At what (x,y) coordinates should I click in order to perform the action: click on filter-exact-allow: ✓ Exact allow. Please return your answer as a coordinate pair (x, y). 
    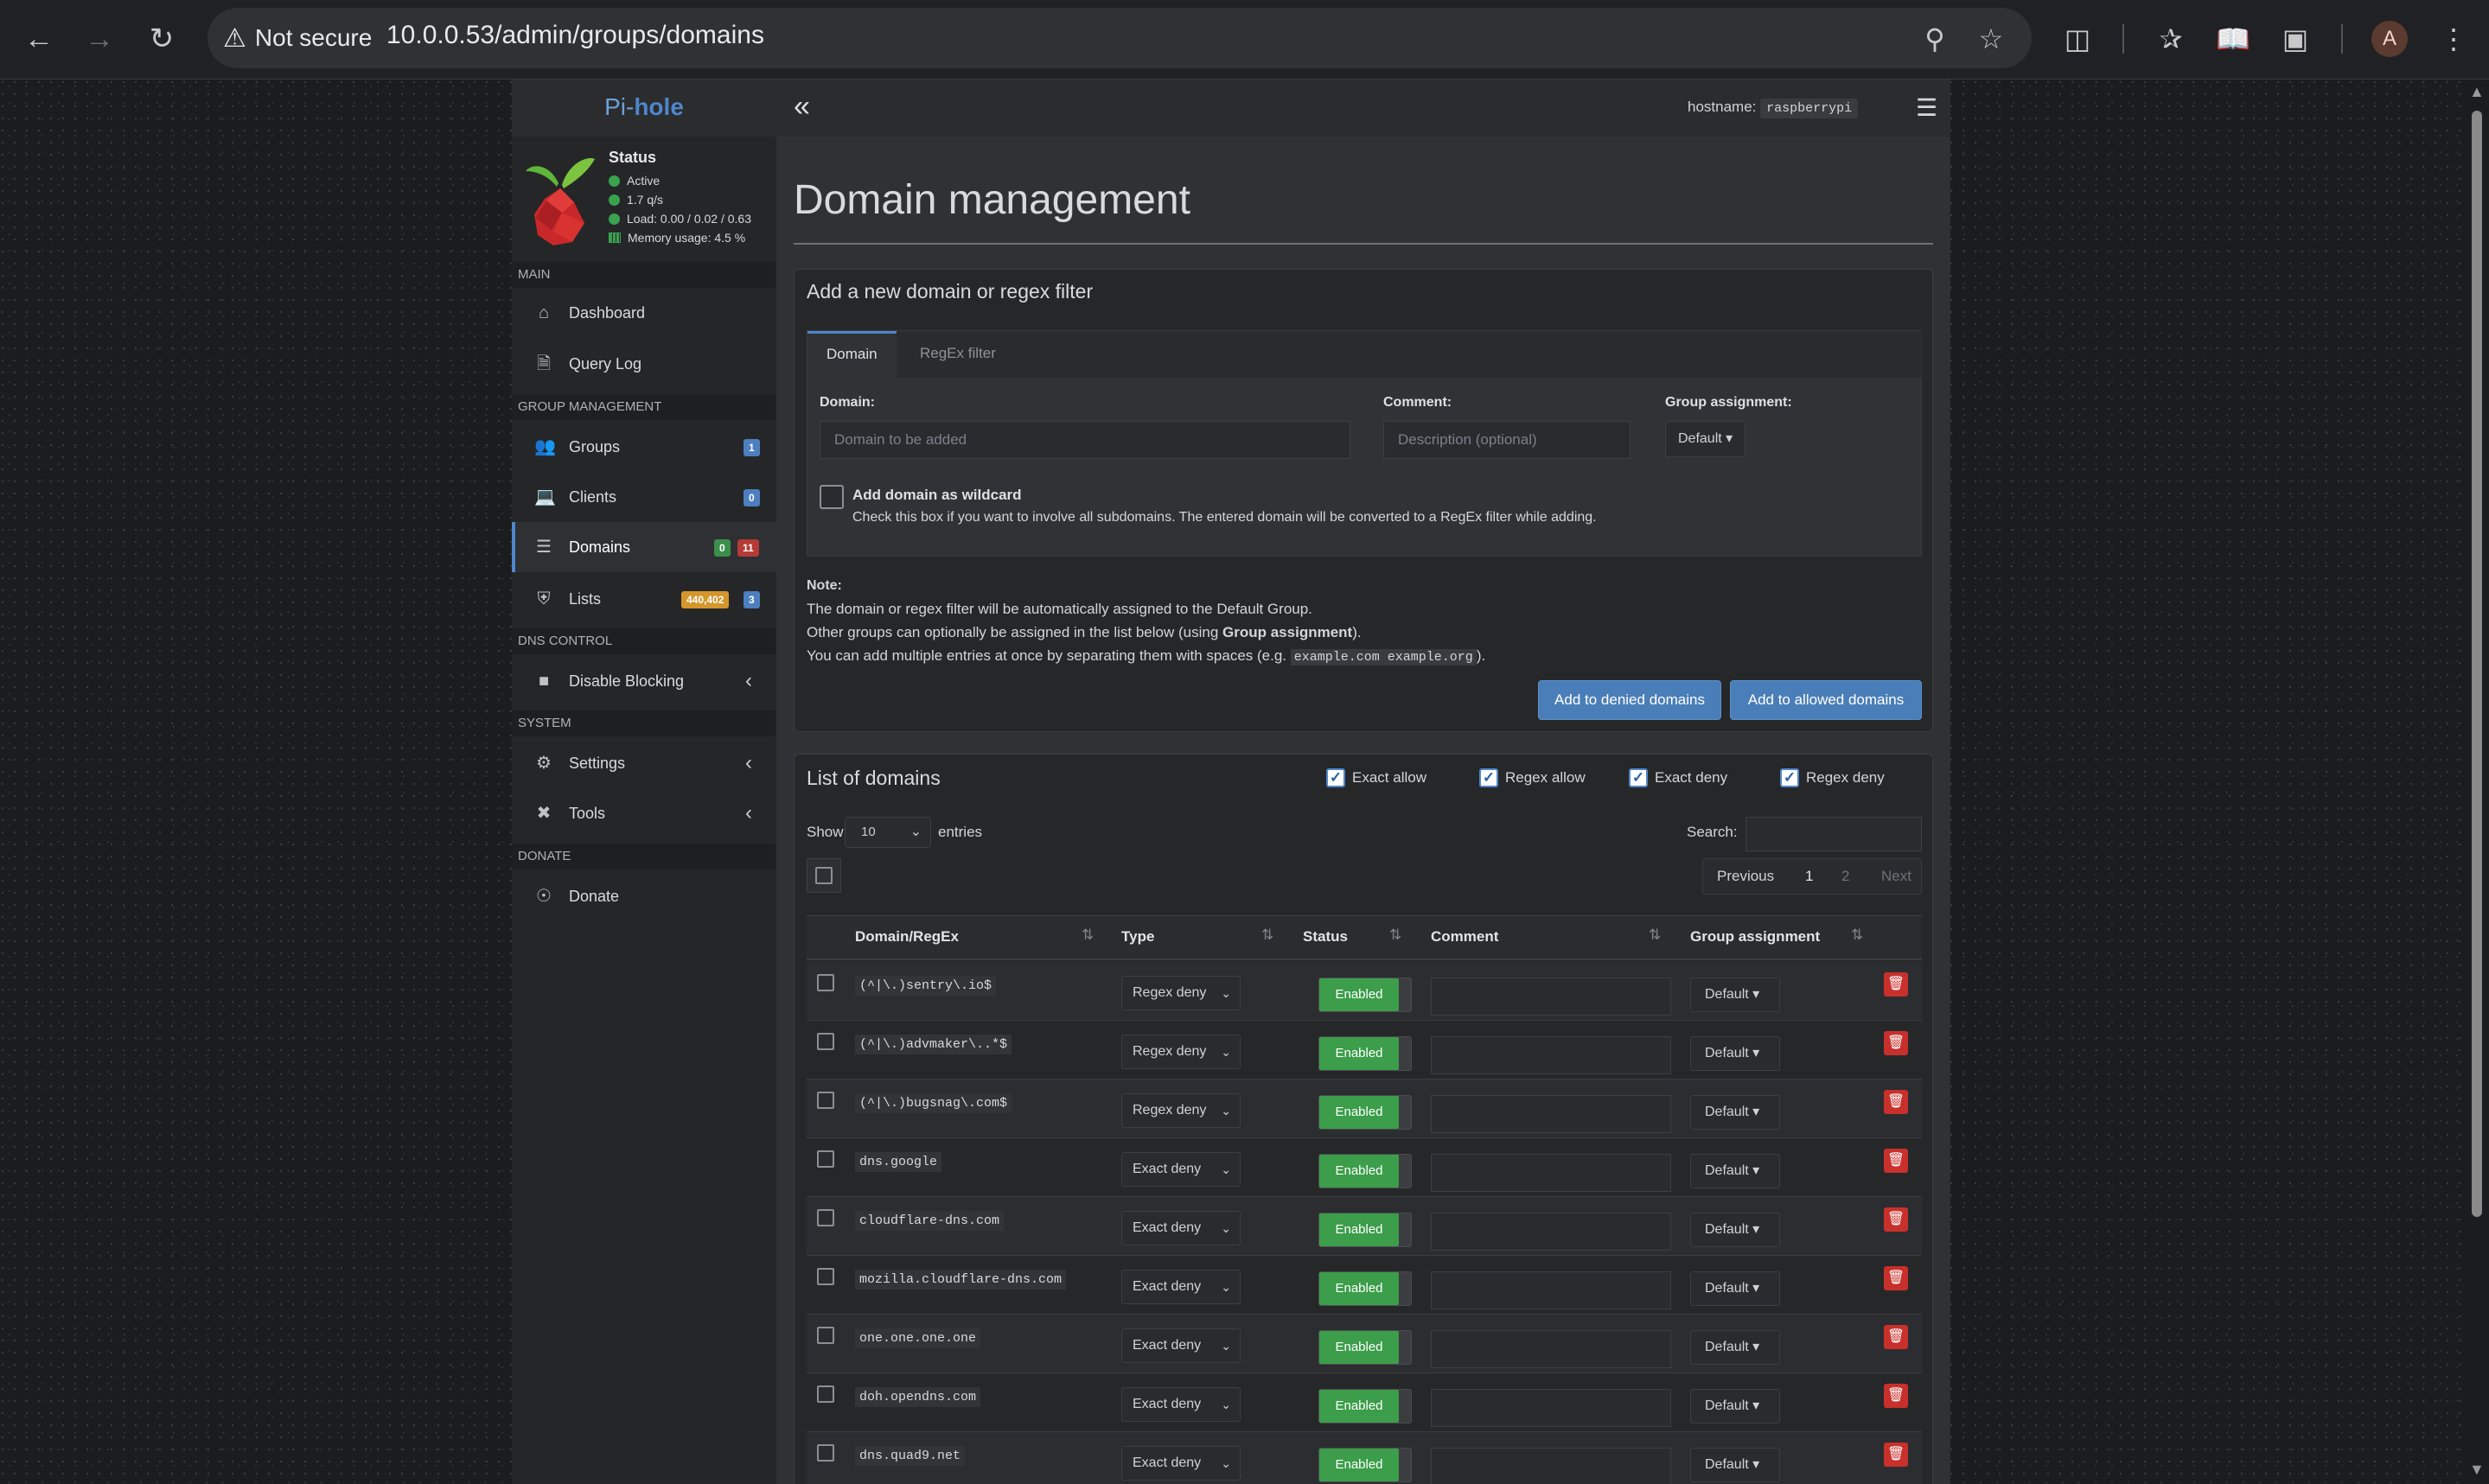
    Looking at the image, I should click on (1376, 778).